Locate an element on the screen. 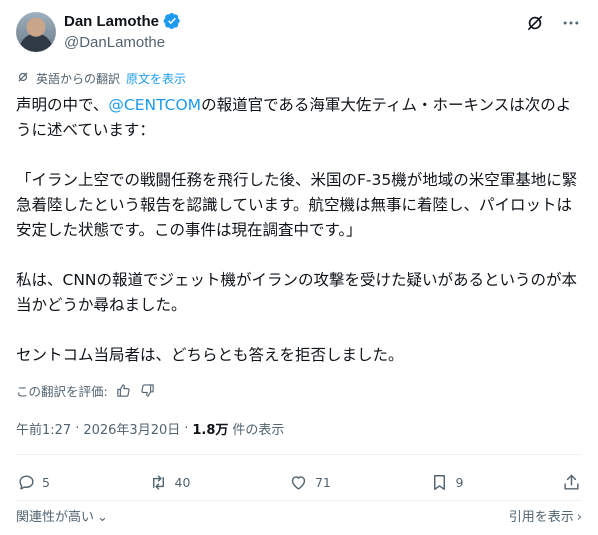 This screenshot has height=535, width=598. tweet-paragraph-4: セントコム当局者は、どちらとも答えを拒否しました。 is located at coordinates (210, 355).